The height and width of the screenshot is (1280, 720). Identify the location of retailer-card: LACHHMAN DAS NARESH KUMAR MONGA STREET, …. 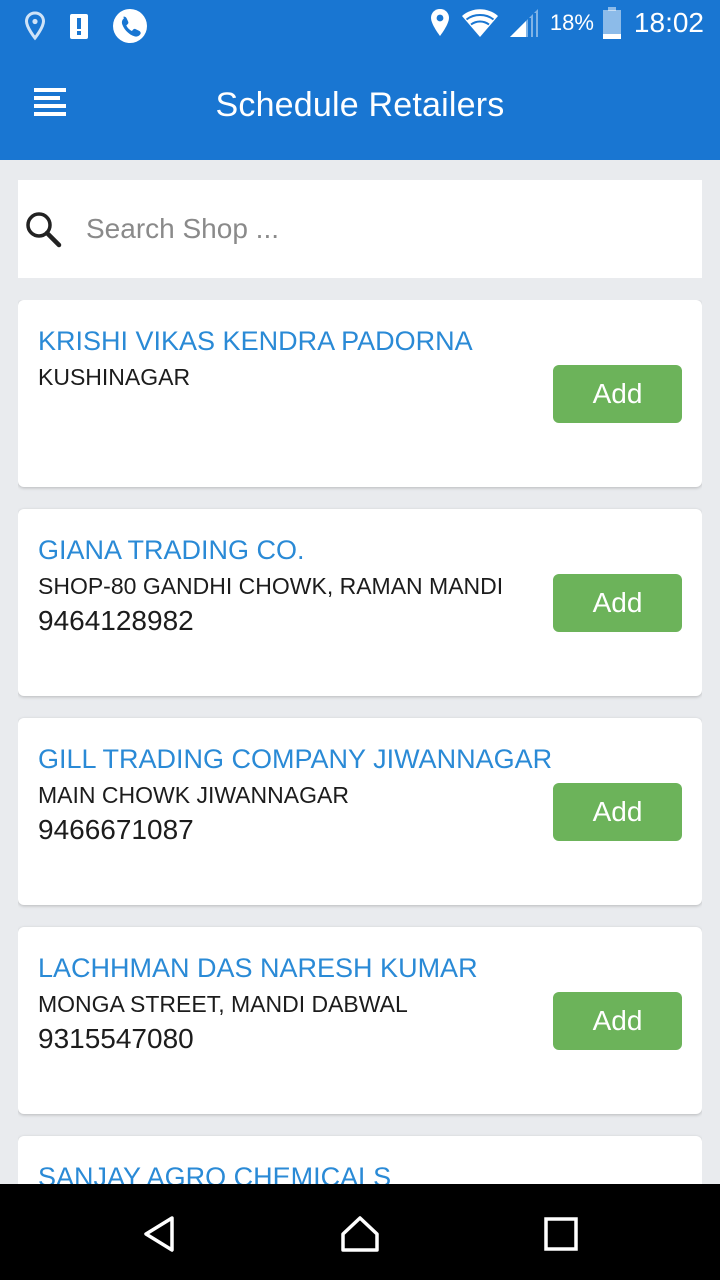
(360, 1020).